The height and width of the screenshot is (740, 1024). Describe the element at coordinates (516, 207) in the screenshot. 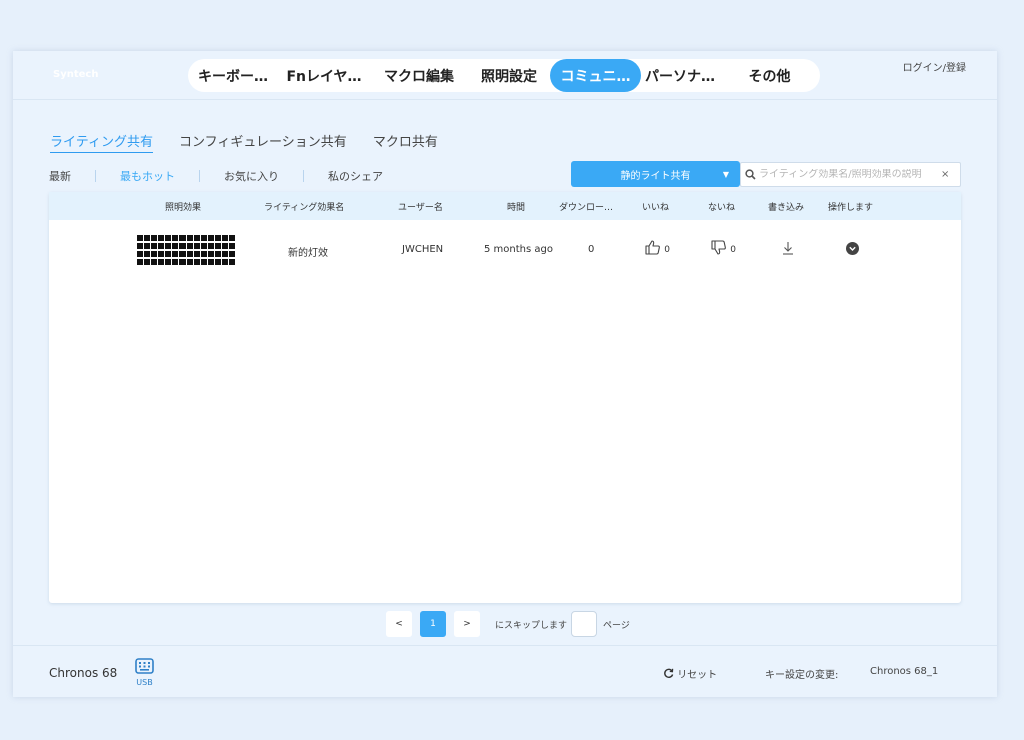

I see `col-time: 時間` at that location.